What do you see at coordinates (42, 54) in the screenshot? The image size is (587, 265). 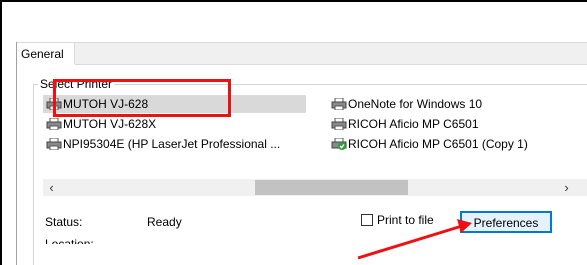 I see `tab-general-label: General` at bounding box center [42, 54].